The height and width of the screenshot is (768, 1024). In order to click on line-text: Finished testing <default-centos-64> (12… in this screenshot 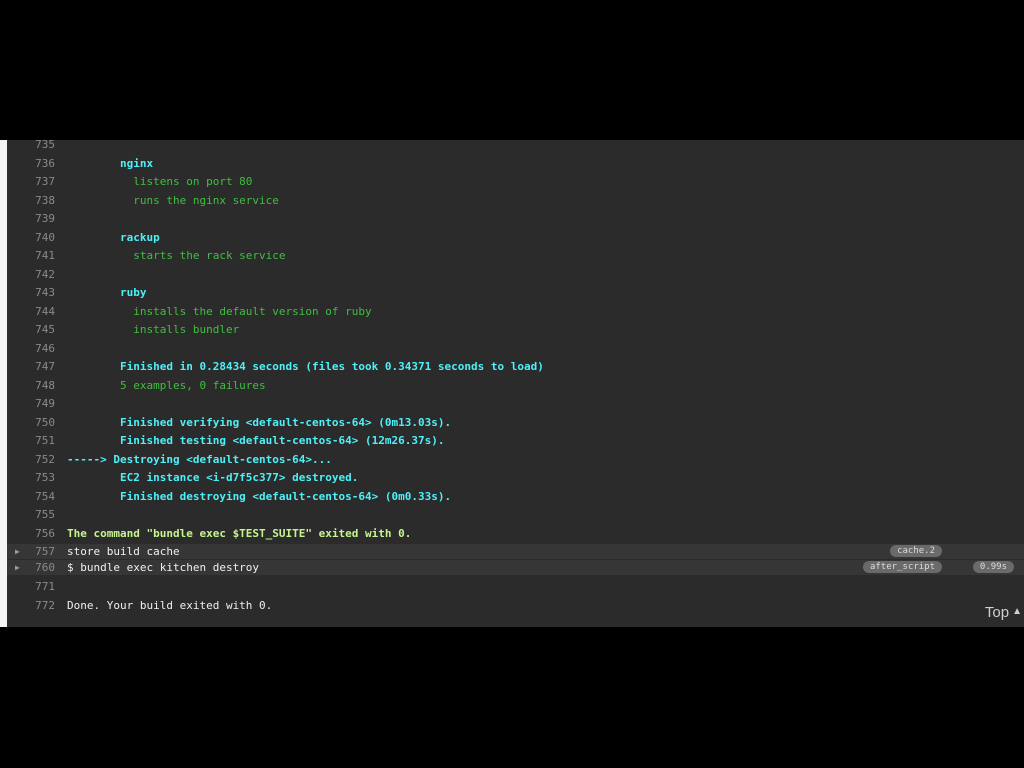, I will do `click(256, 440)`.